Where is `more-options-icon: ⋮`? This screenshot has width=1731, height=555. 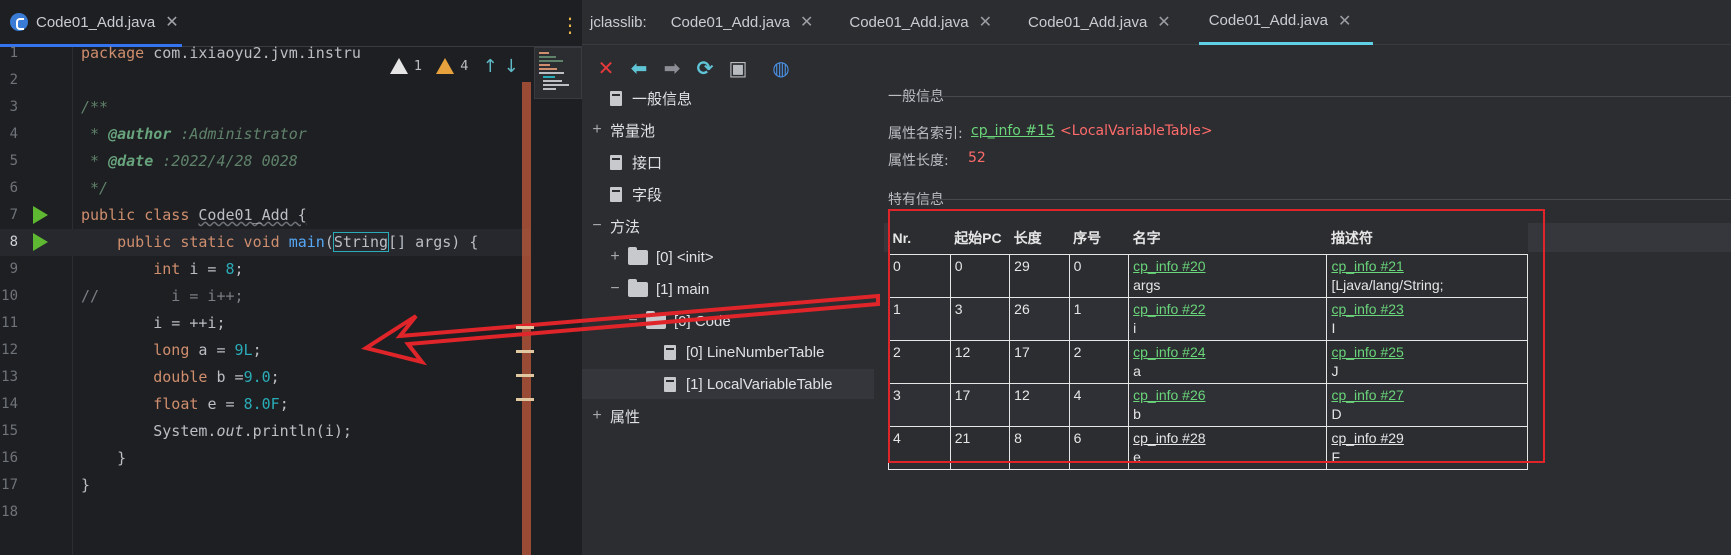
more-options-icon: ⋮ is located at coordinates (570, 25).